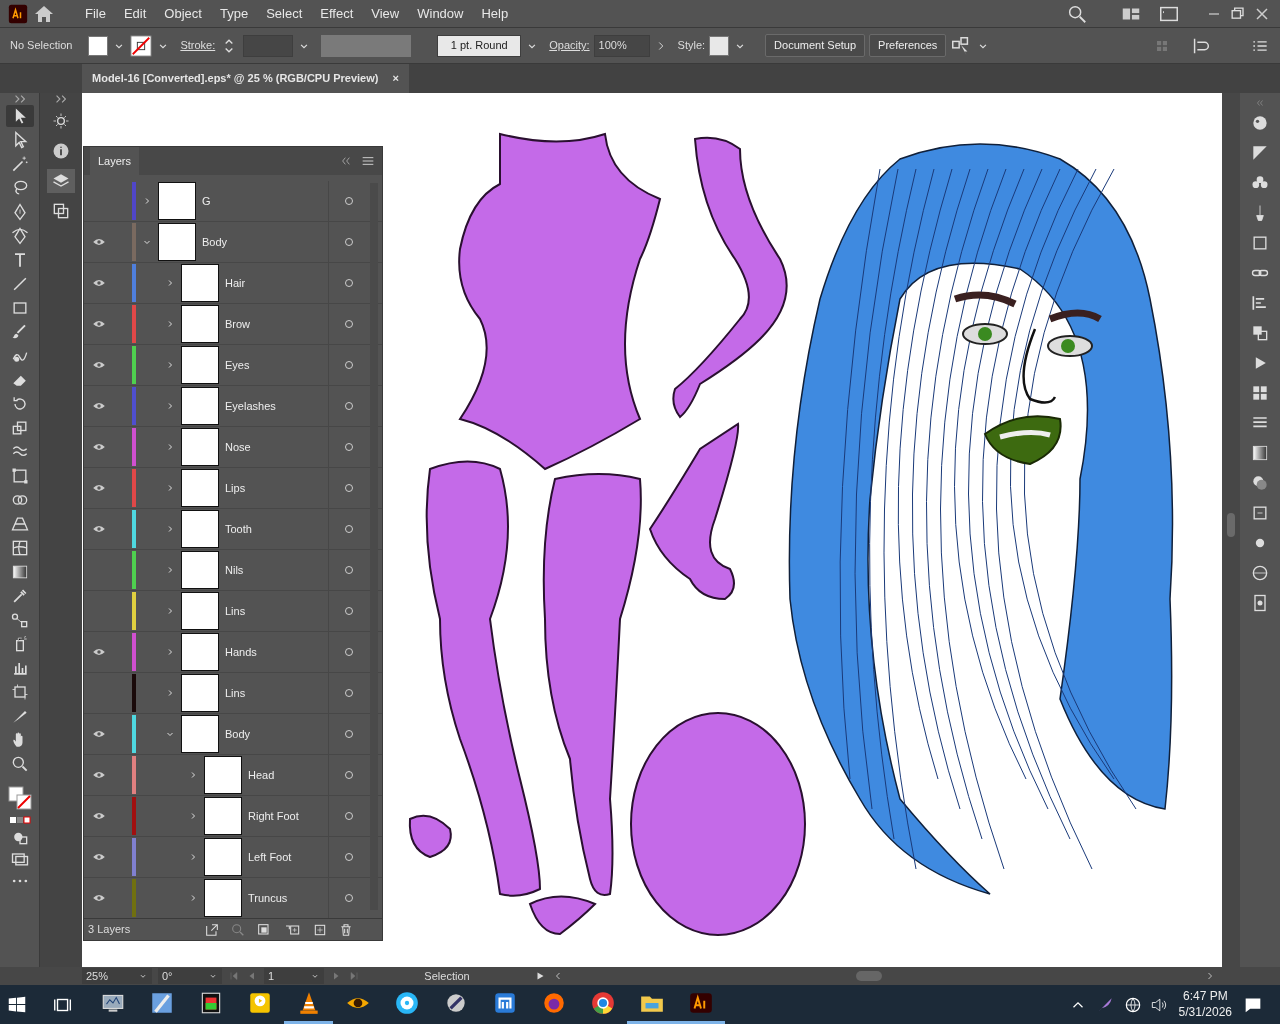 The image size is (1280, 1024). I want to click on layer-name: Left Foot, so click(270, 857).